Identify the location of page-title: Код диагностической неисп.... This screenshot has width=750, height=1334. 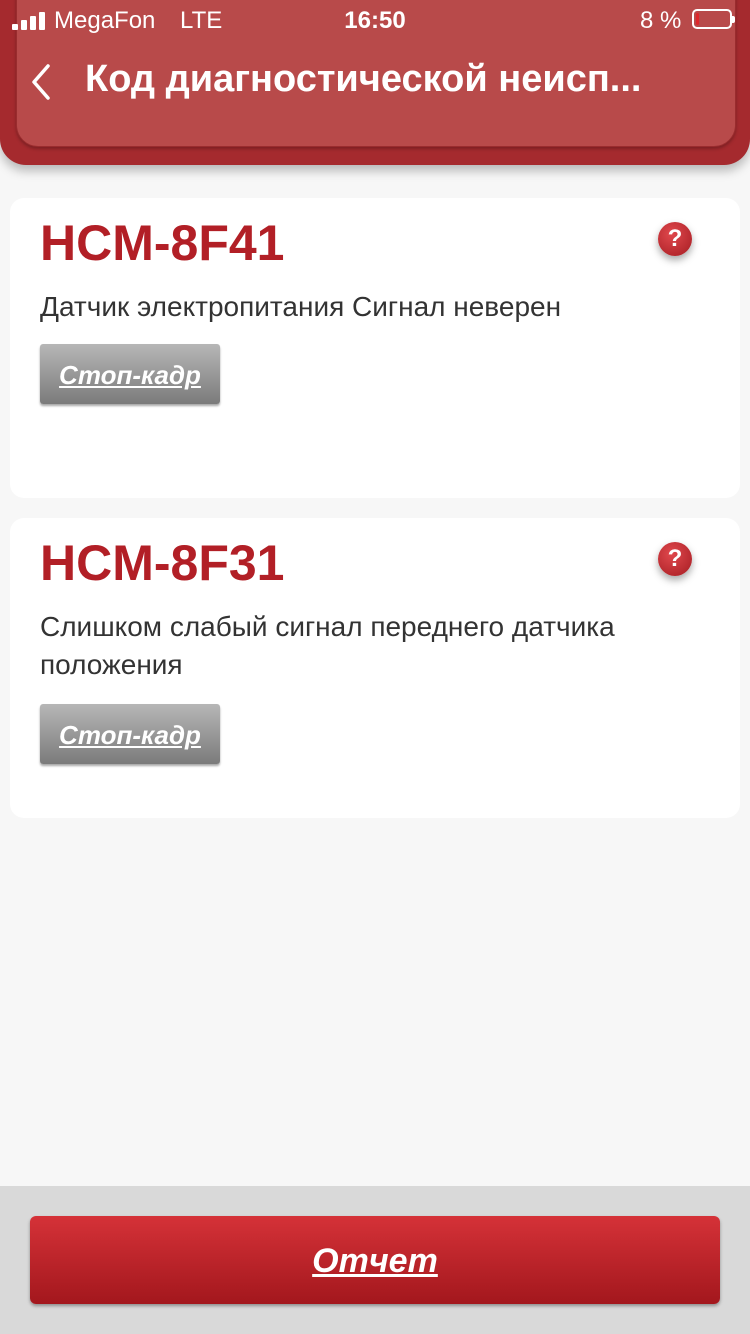
(363, 79).